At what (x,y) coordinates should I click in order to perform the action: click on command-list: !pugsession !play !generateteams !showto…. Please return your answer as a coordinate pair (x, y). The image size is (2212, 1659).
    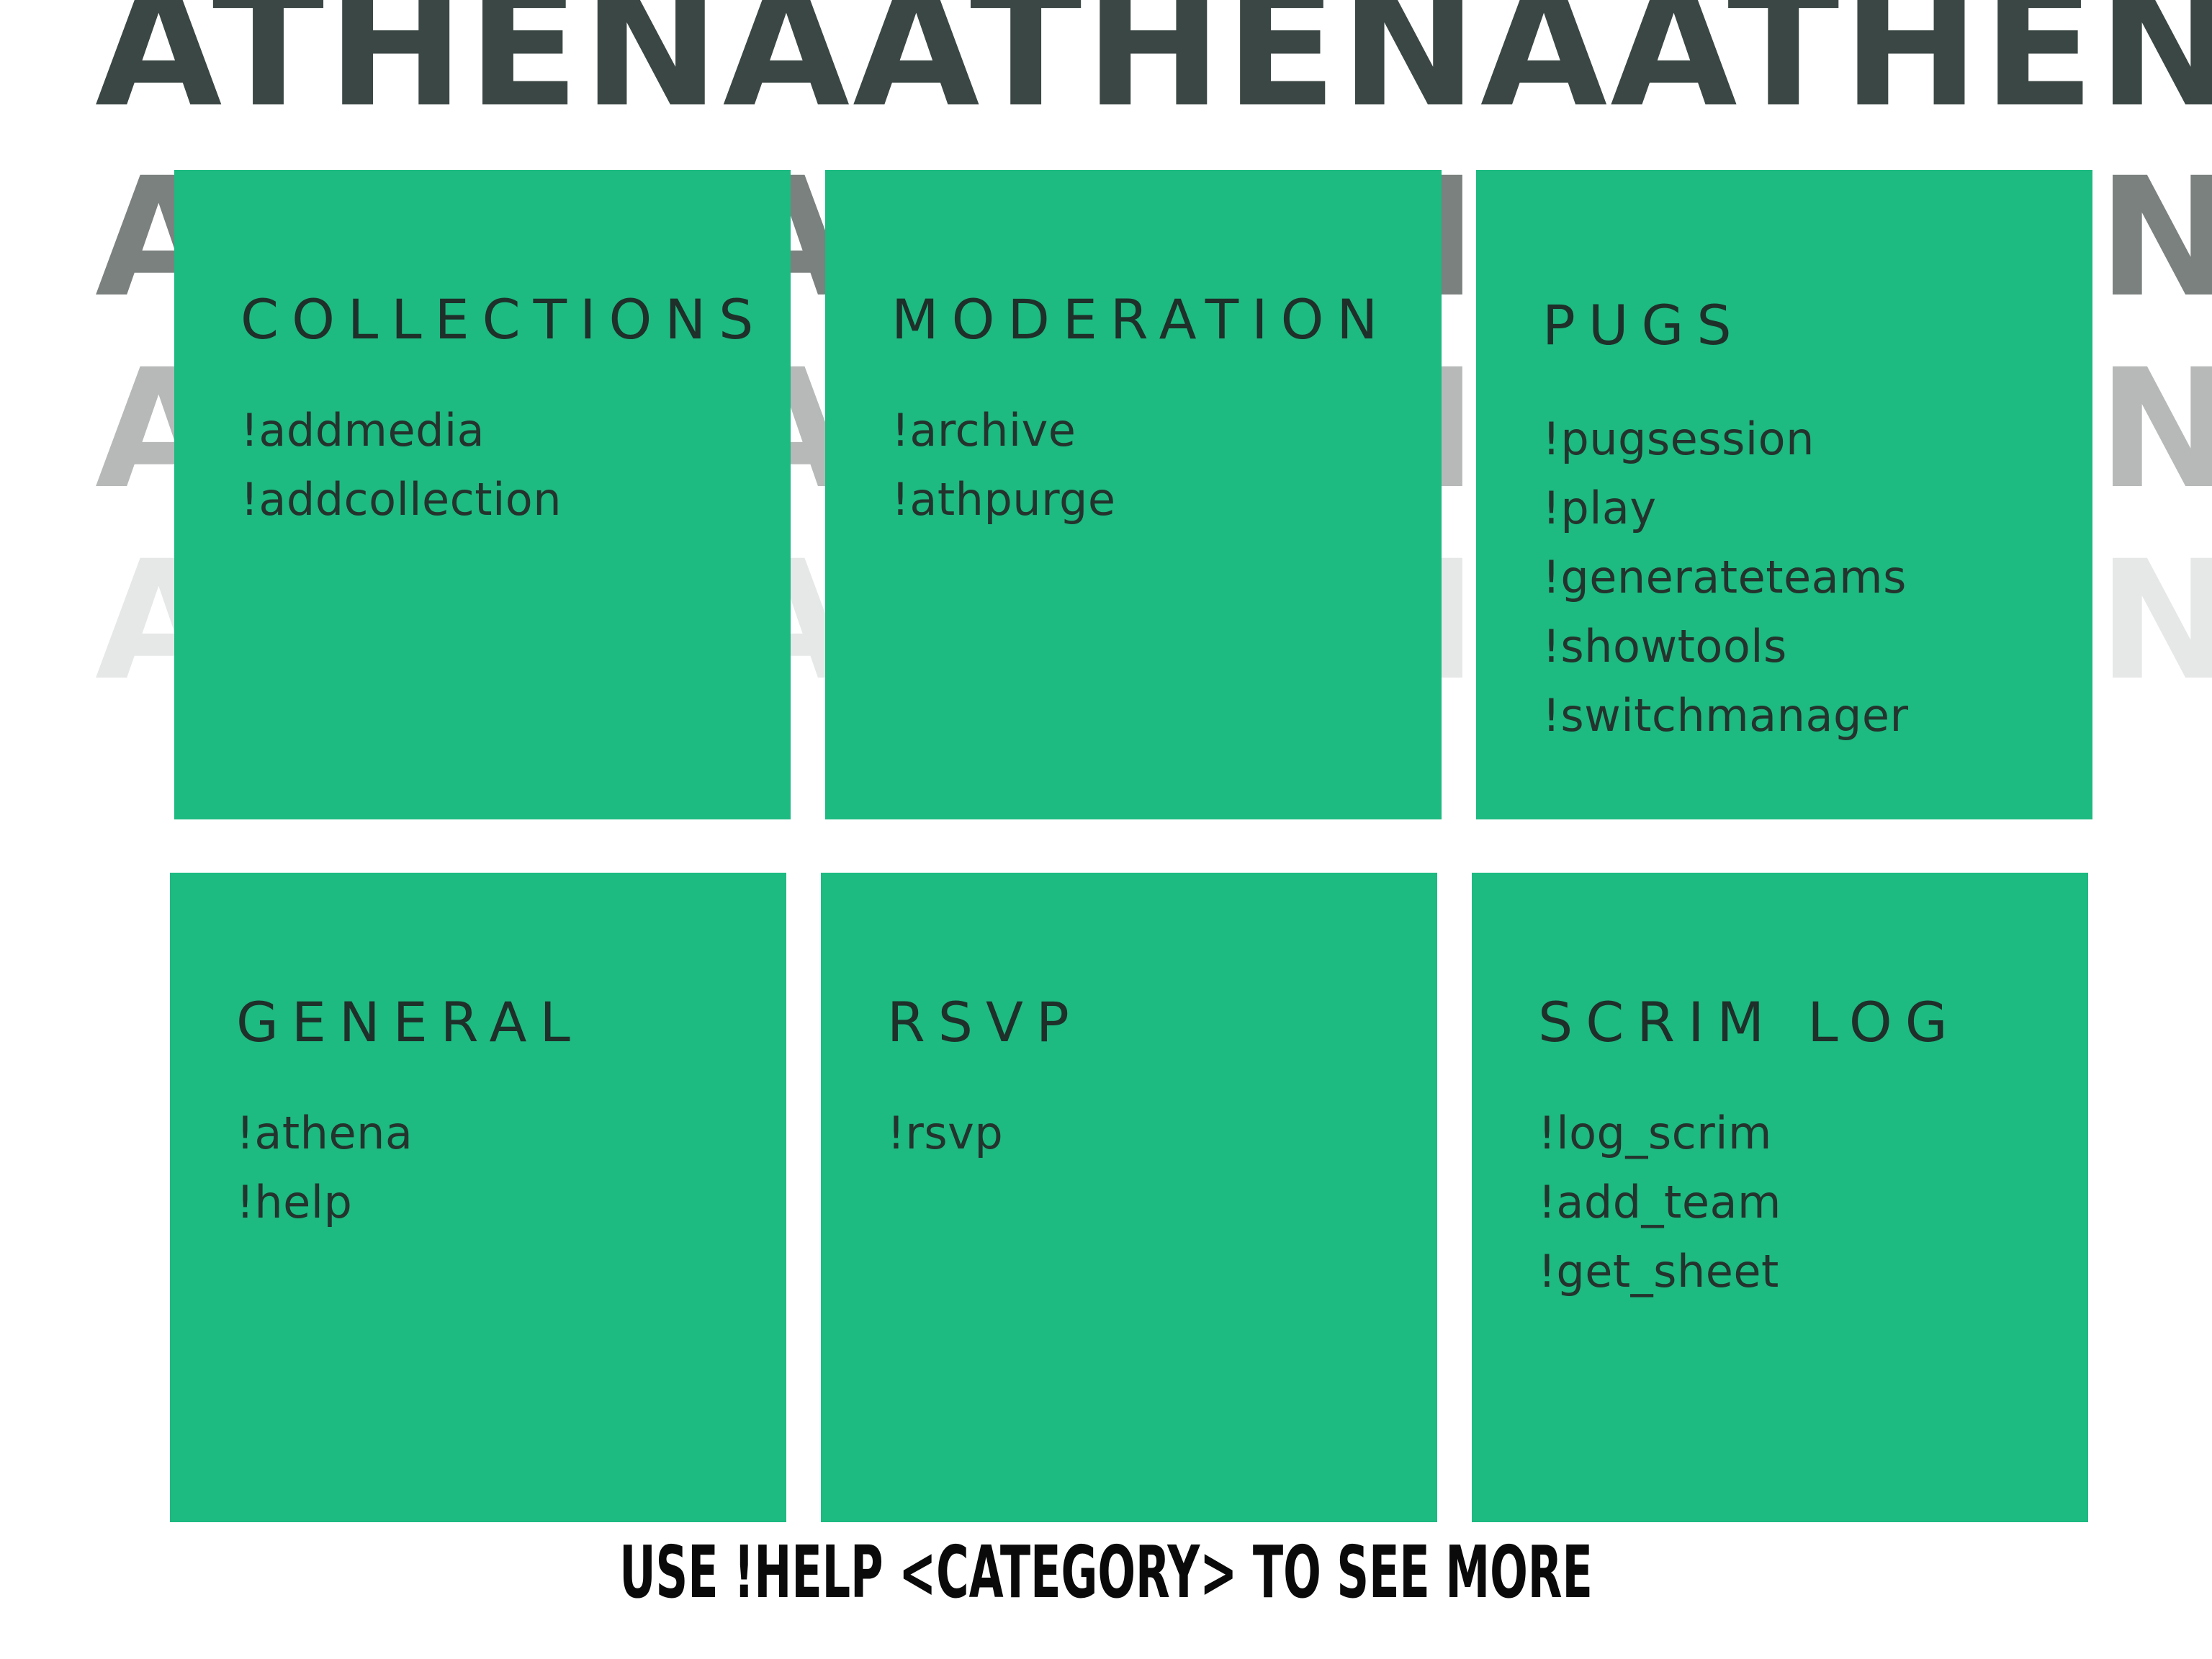
    Looking at the image, I should click on (1725, 577).